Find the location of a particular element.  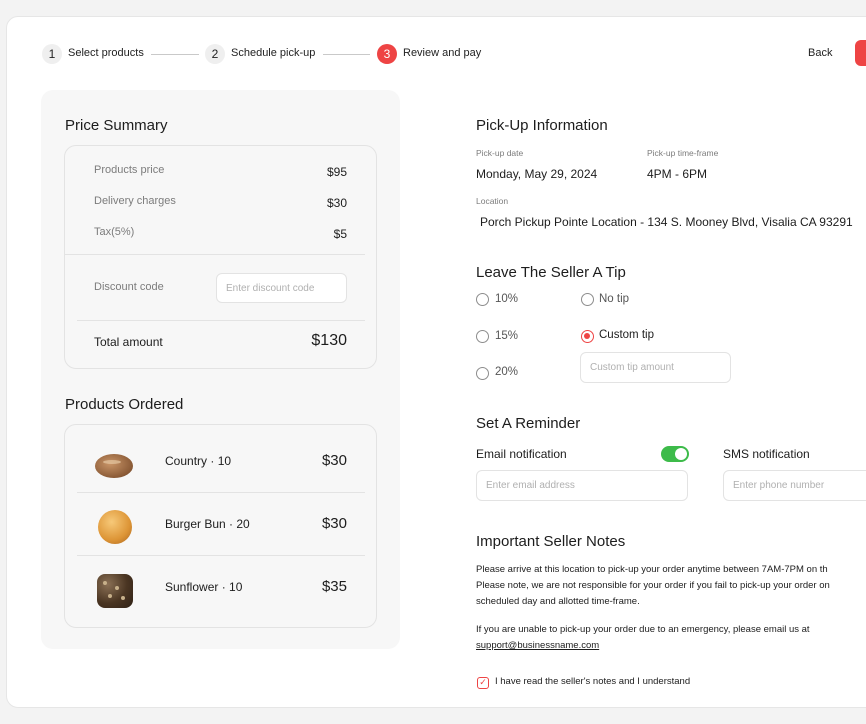

total-amount-value: $130 is located at coordinates (329, 340).